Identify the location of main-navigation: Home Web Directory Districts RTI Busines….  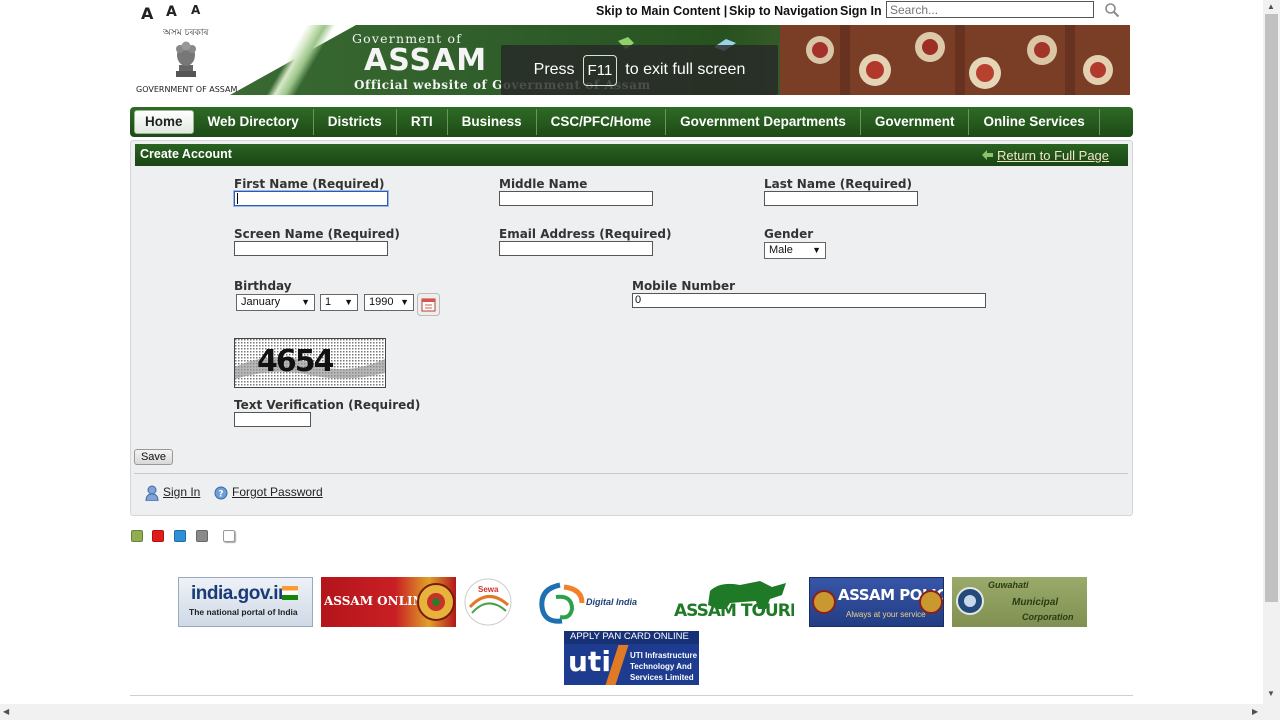
(631, 122).